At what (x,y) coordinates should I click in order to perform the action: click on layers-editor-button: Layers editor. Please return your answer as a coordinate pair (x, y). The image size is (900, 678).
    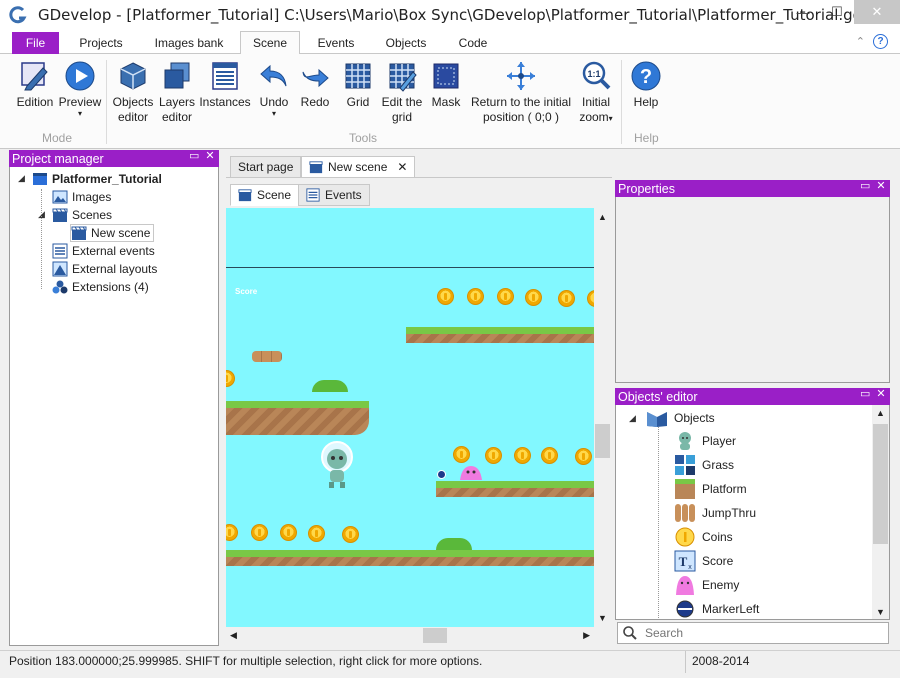
    Looking at the image, I should click on (177, 92).